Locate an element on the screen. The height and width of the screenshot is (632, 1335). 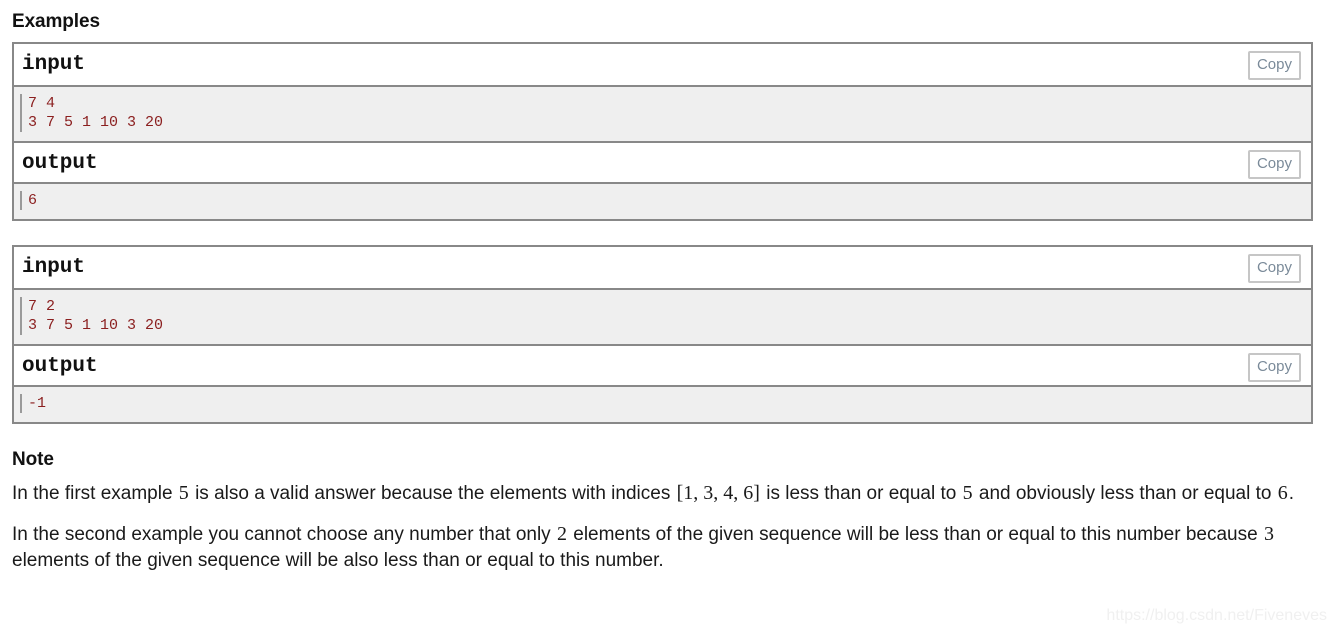
input-line: 7 4 is located at coordinates (665, 103).